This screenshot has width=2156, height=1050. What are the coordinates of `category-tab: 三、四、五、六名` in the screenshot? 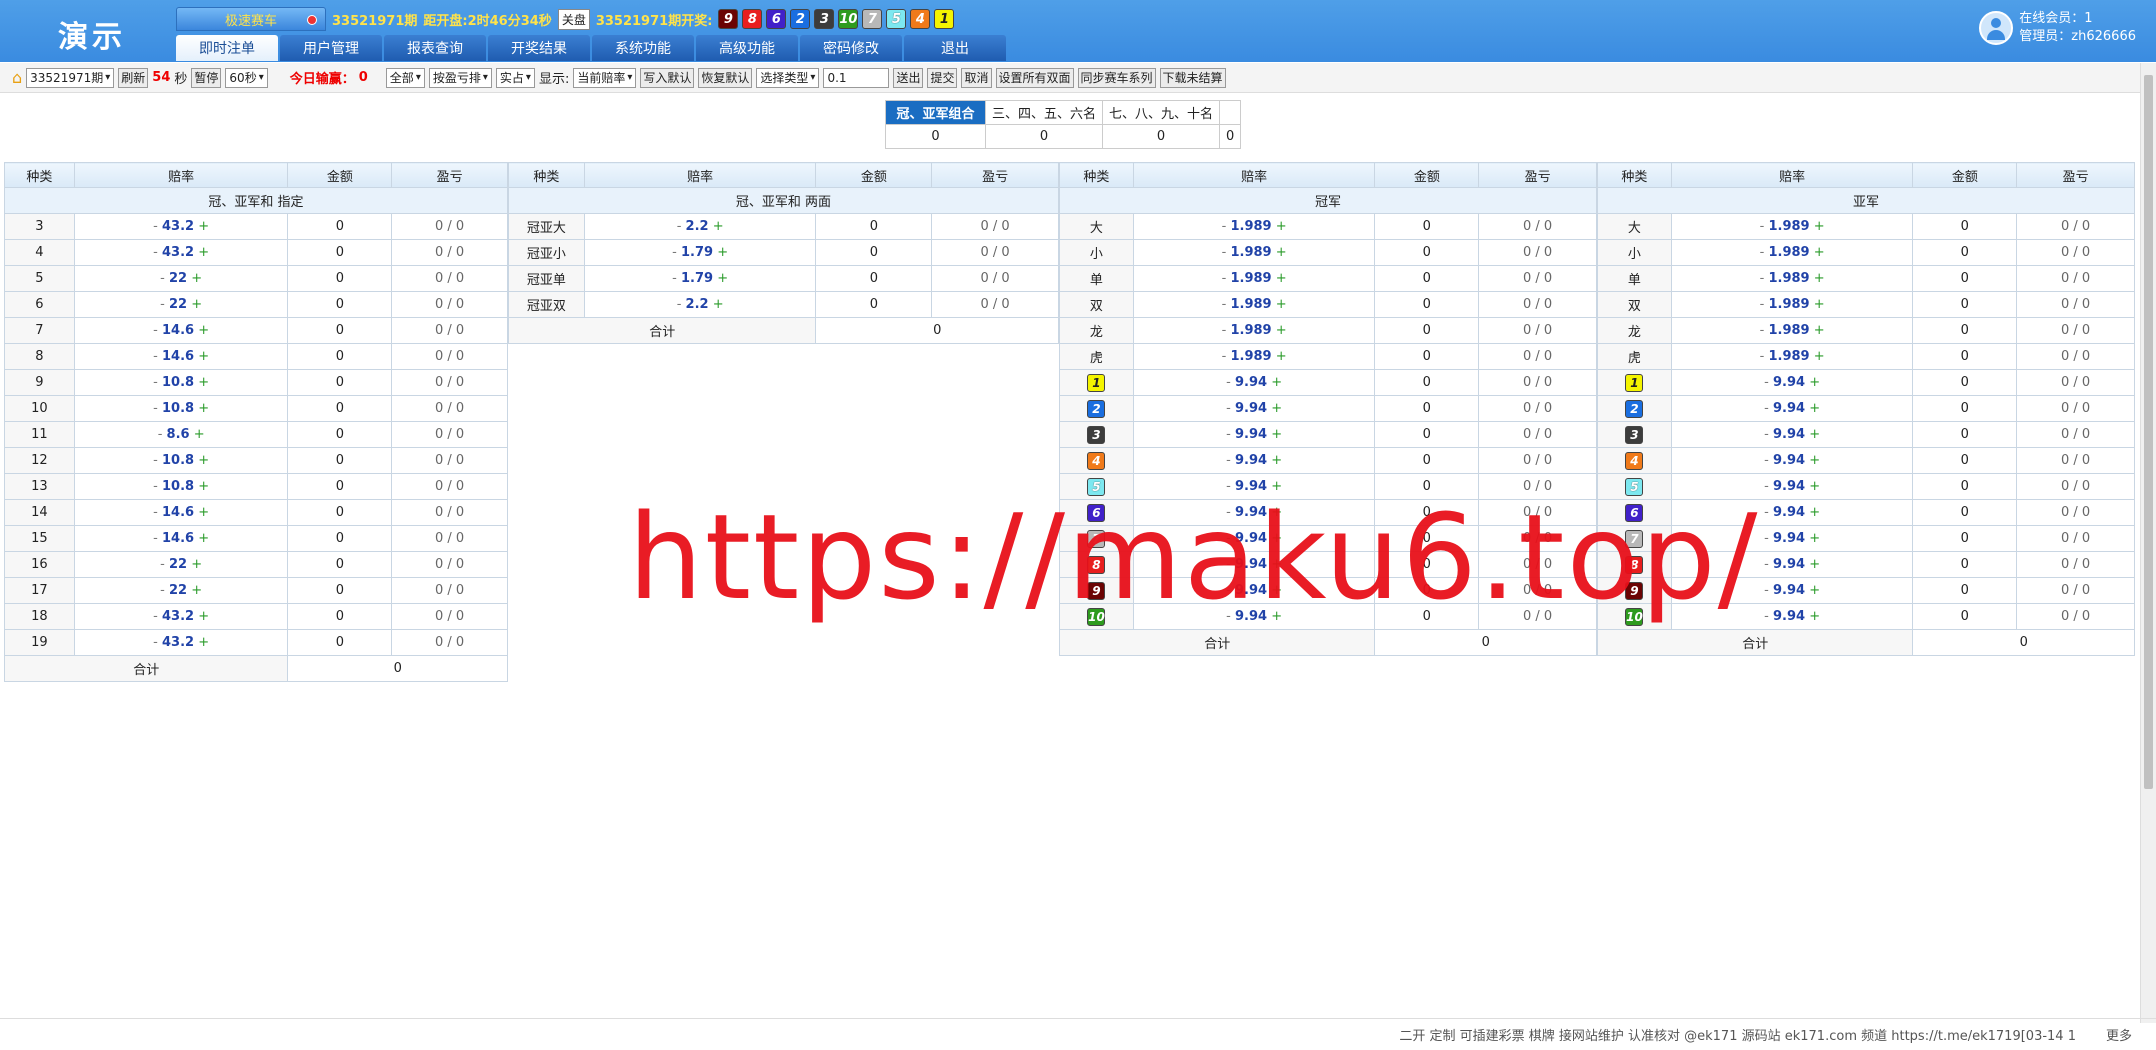 It's located at (1044, 112).